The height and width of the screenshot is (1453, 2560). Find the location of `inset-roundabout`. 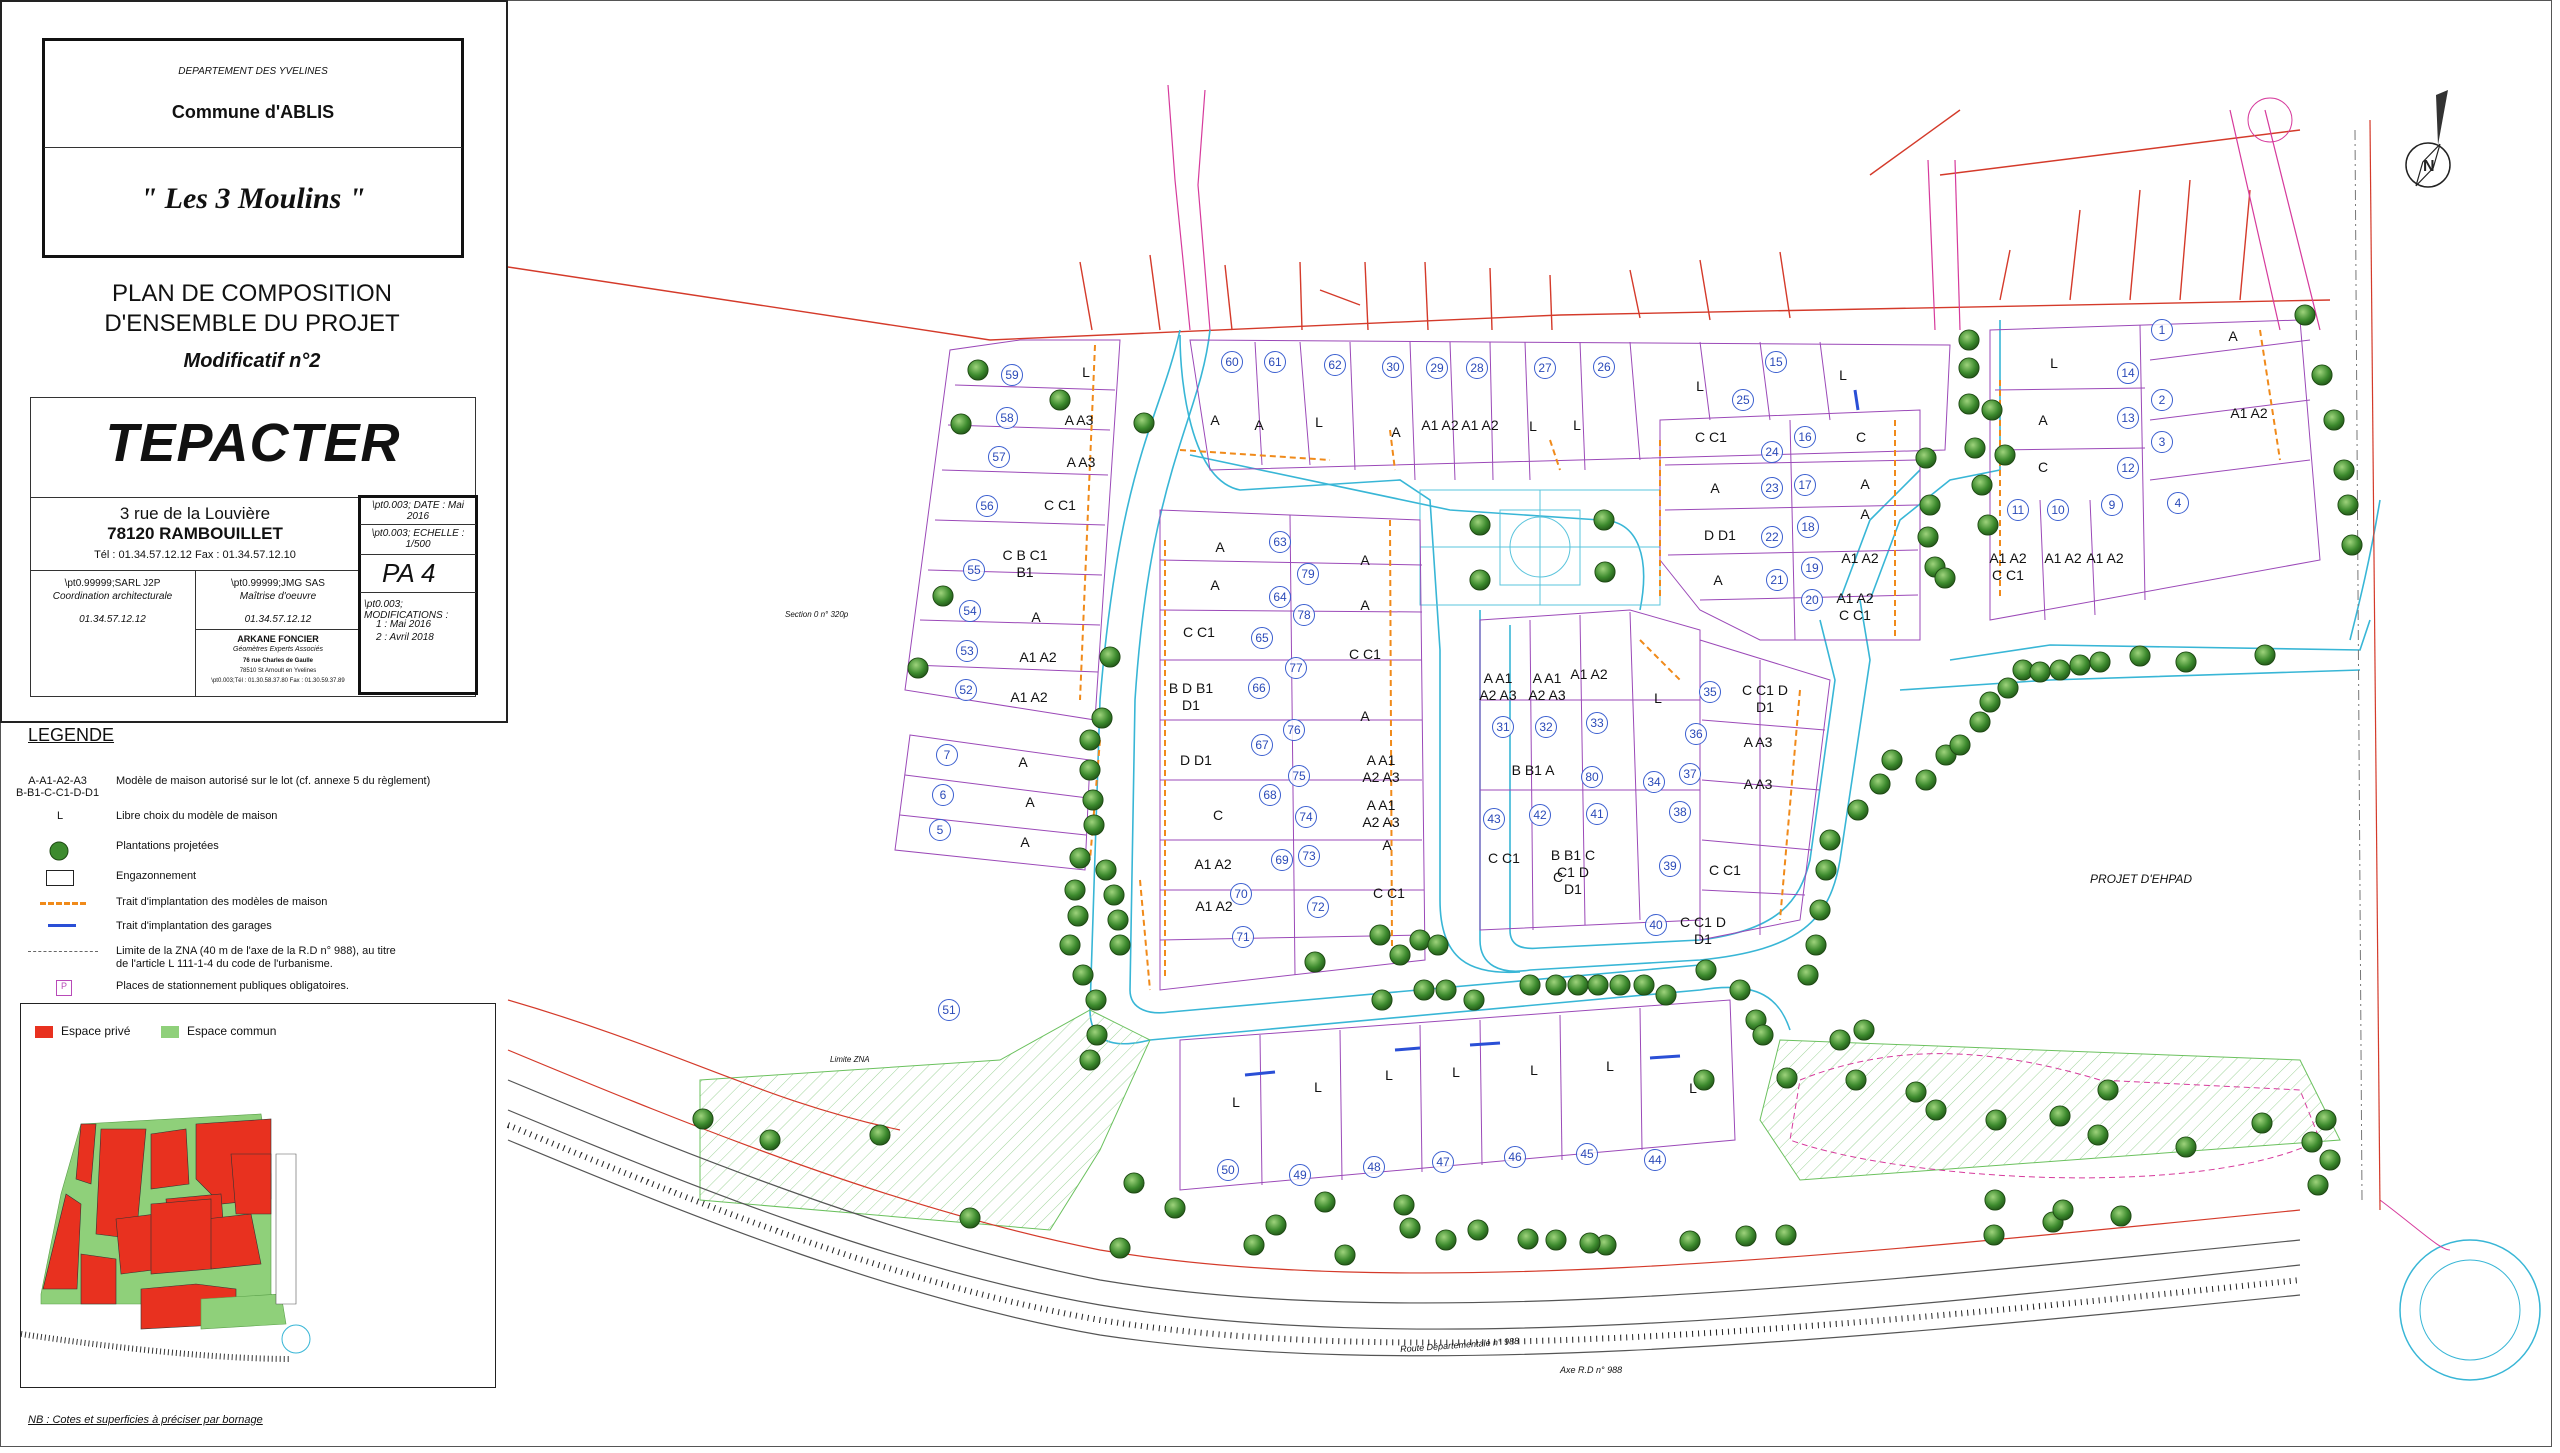

inset-roundabout is located at coordinates (296, 1339).